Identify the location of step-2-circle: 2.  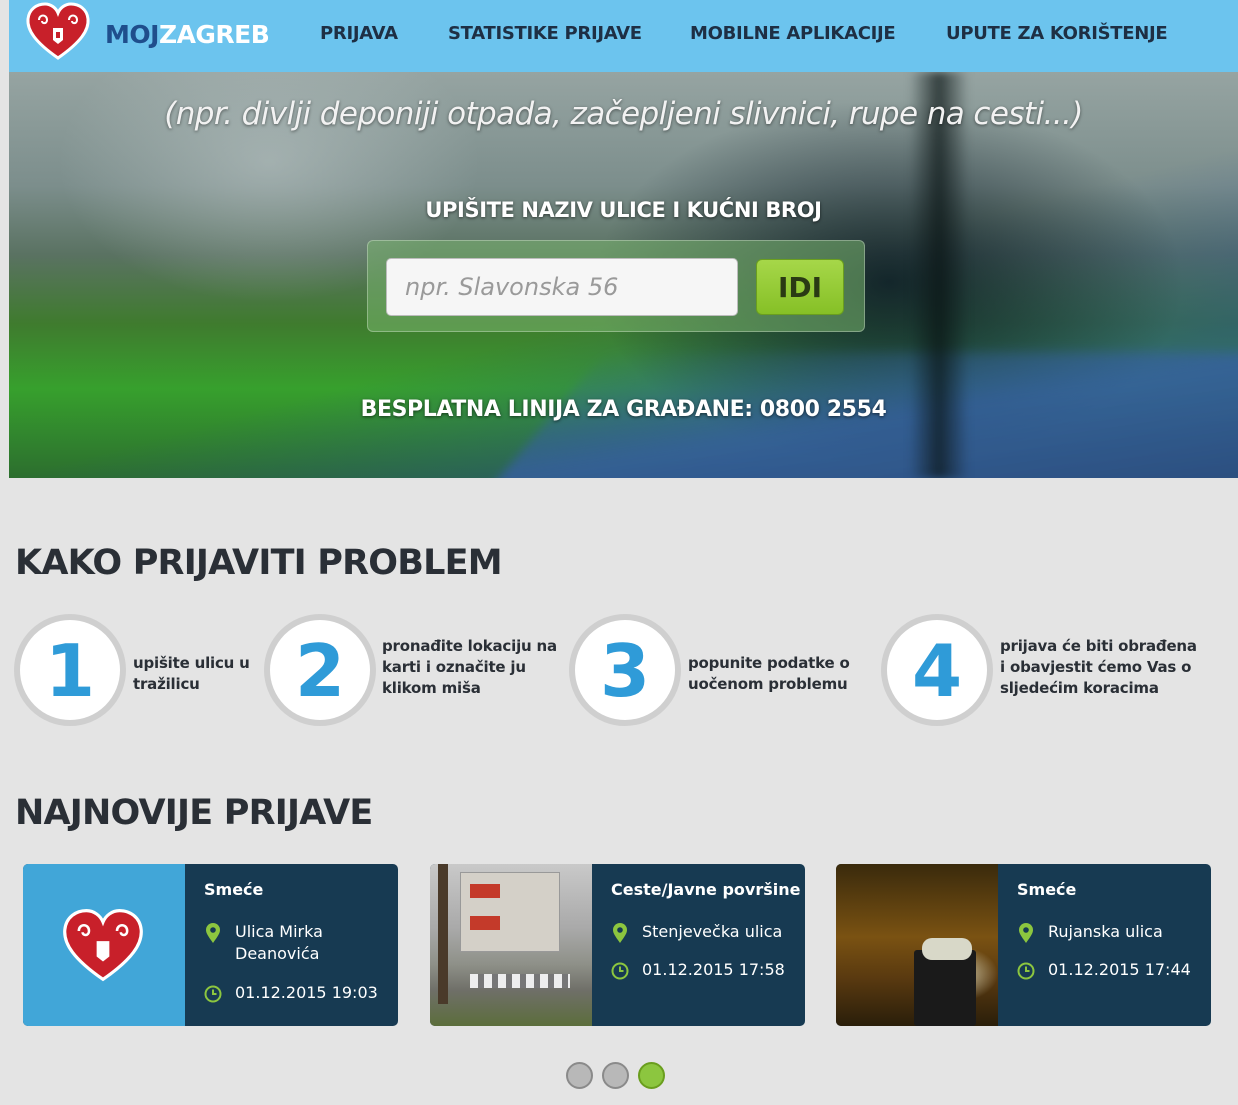
(320, 670).